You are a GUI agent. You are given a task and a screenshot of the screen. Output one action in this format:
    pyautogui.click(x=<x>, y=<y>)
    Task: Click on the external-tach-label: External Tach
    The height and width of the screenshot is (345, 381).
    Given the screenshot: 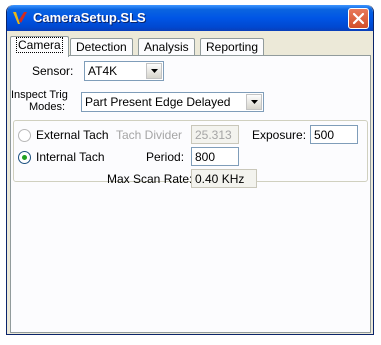 What is the action you would take?
    pyautogui.click(x=72, y=135)
    